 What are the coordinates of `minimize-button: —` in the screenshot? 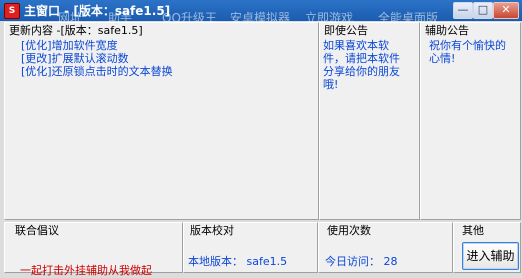 It's located at (463, 10).